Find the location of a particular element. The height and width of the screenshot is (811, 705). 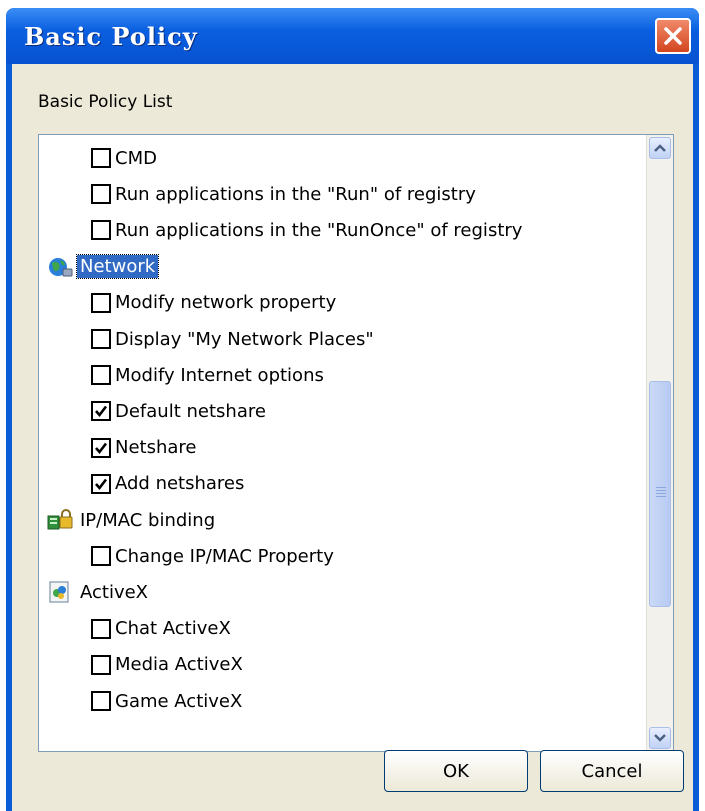

policy-item: Media ActiveX is located at coordinates (167, 665).